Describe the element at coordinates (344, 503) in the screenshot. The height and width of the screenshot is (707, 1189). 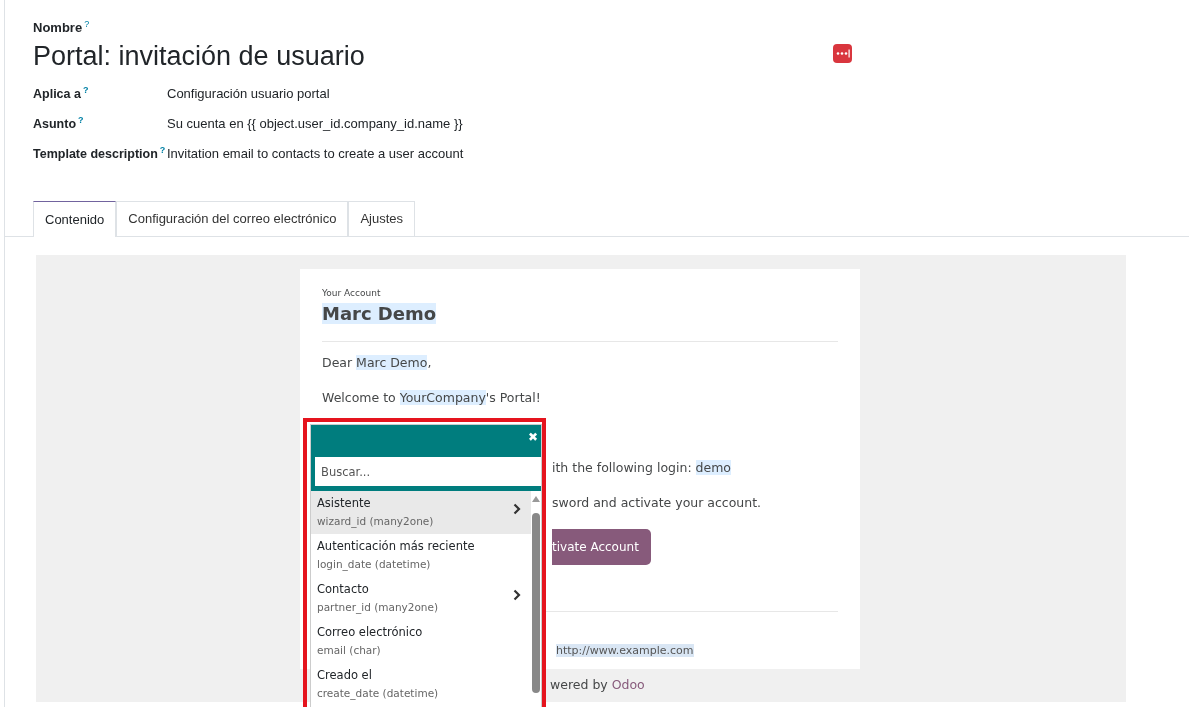
I see `field-label-text: Asistente` at that location.